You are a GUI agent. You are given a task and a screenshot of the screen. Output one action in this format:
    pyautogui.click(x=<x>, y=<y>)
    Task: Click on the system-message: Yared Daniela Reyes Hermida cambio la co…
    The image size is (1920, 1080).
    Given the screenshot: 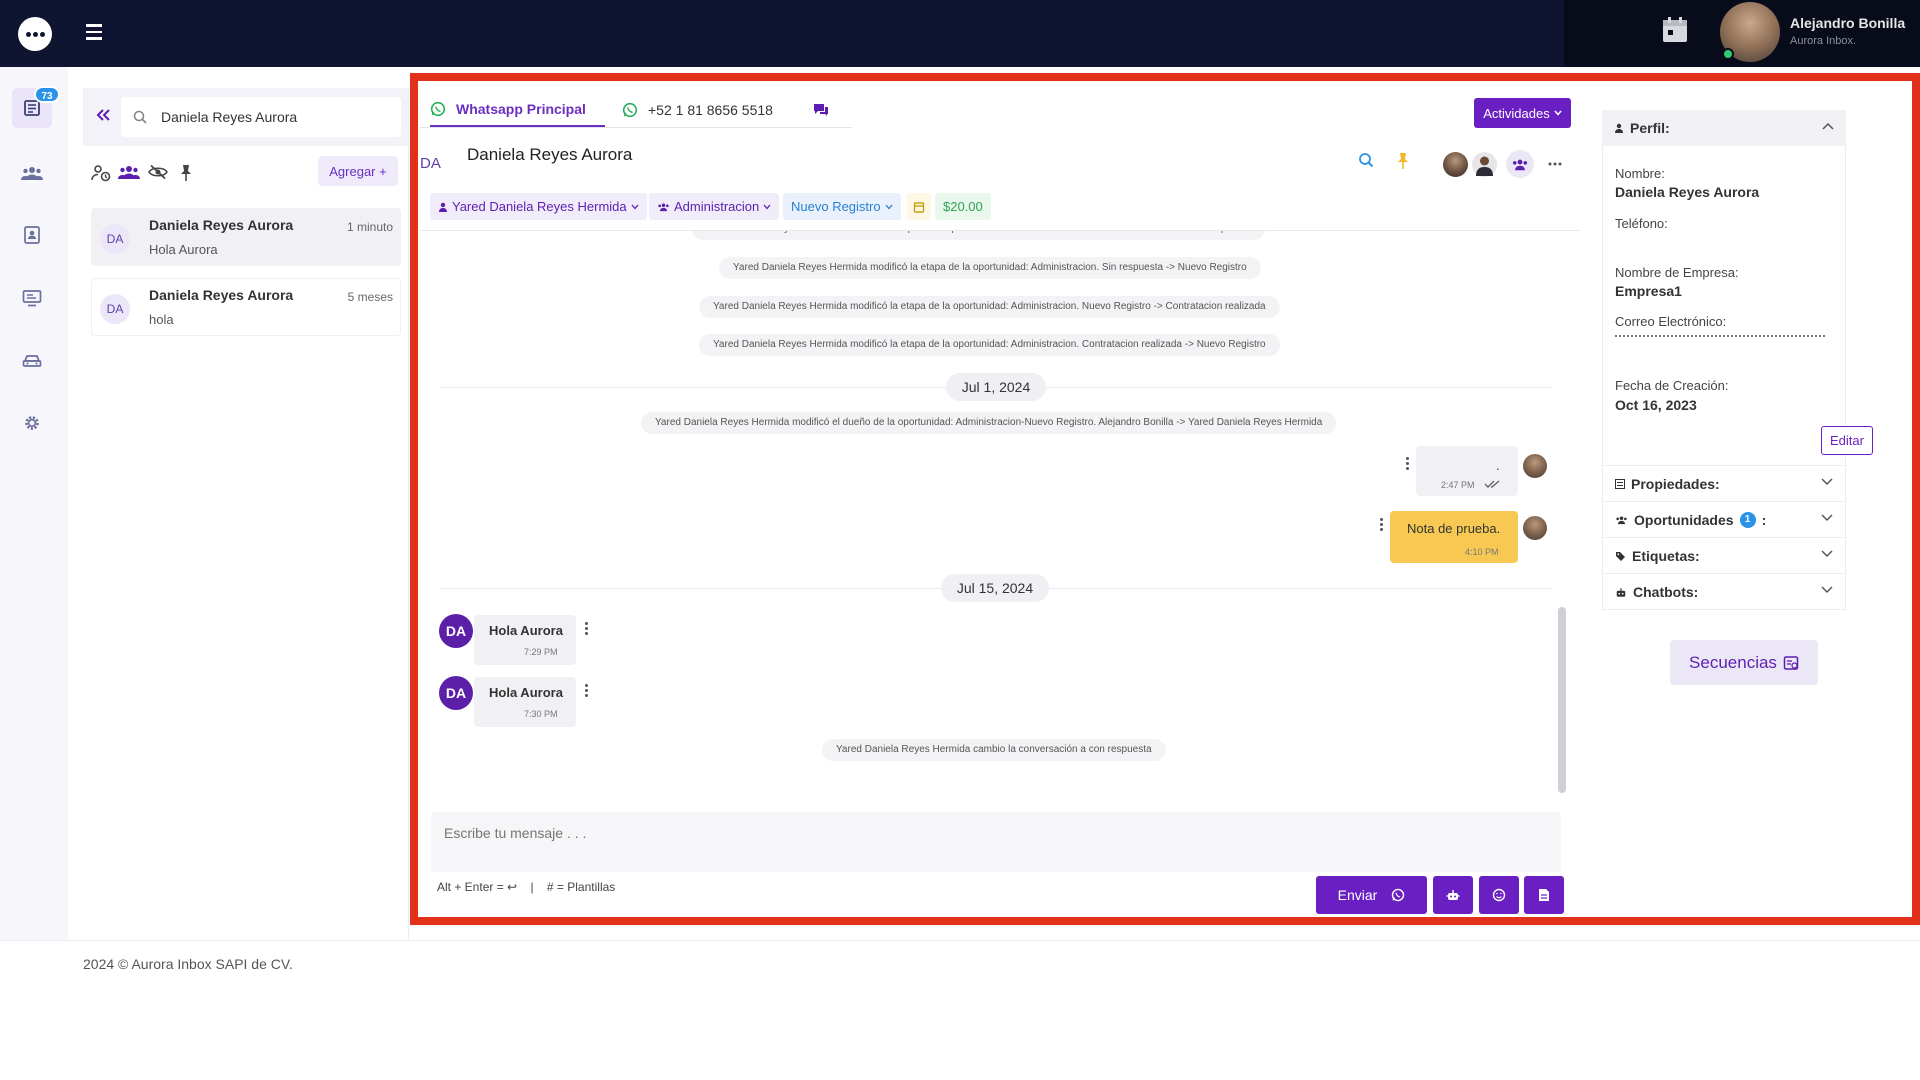 What is the action you would take?
    pyautogui.click(x=994, y=750)
    